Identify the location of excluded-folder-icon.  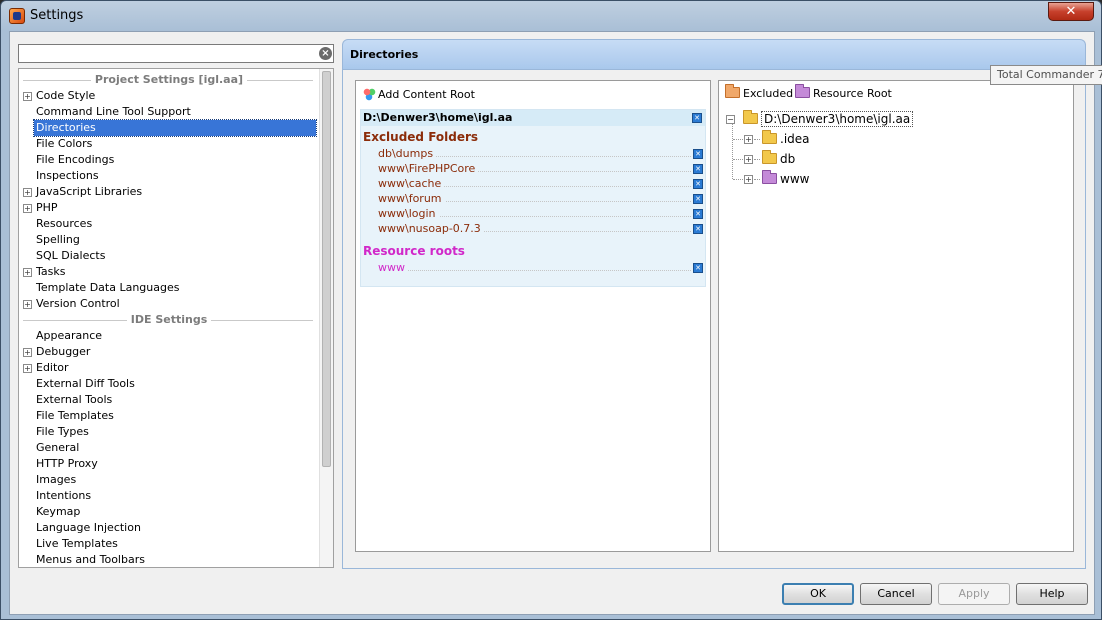
(732, 91).